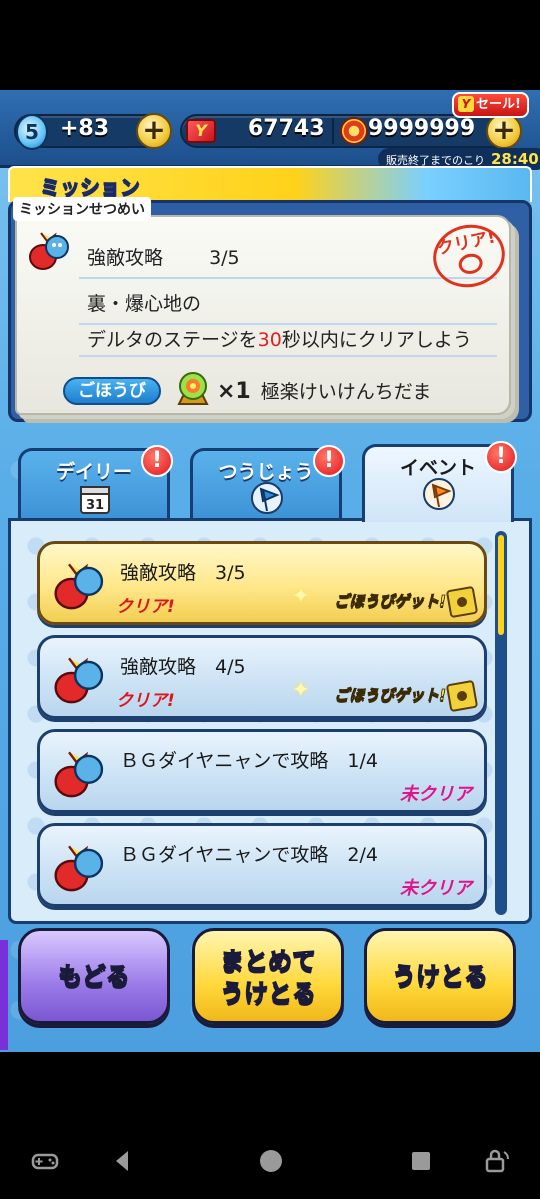 This screenshot has height=1199, width=540. Describe the element at coordinates (501, 585) in the screenshot. I see `scrollbar-thumb` at that location.